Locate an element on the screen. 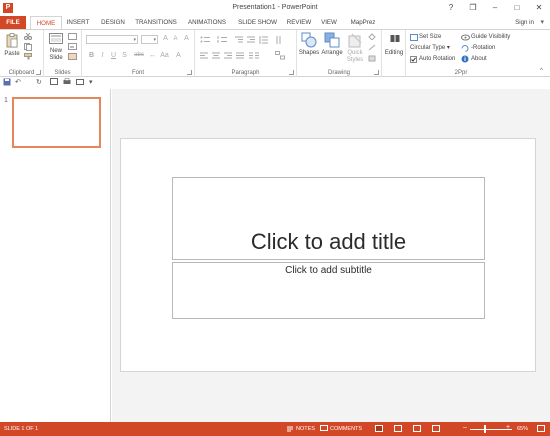 The width and height of the screenshot is (550, 436). comments-icon is located at coordinates (324, 428).